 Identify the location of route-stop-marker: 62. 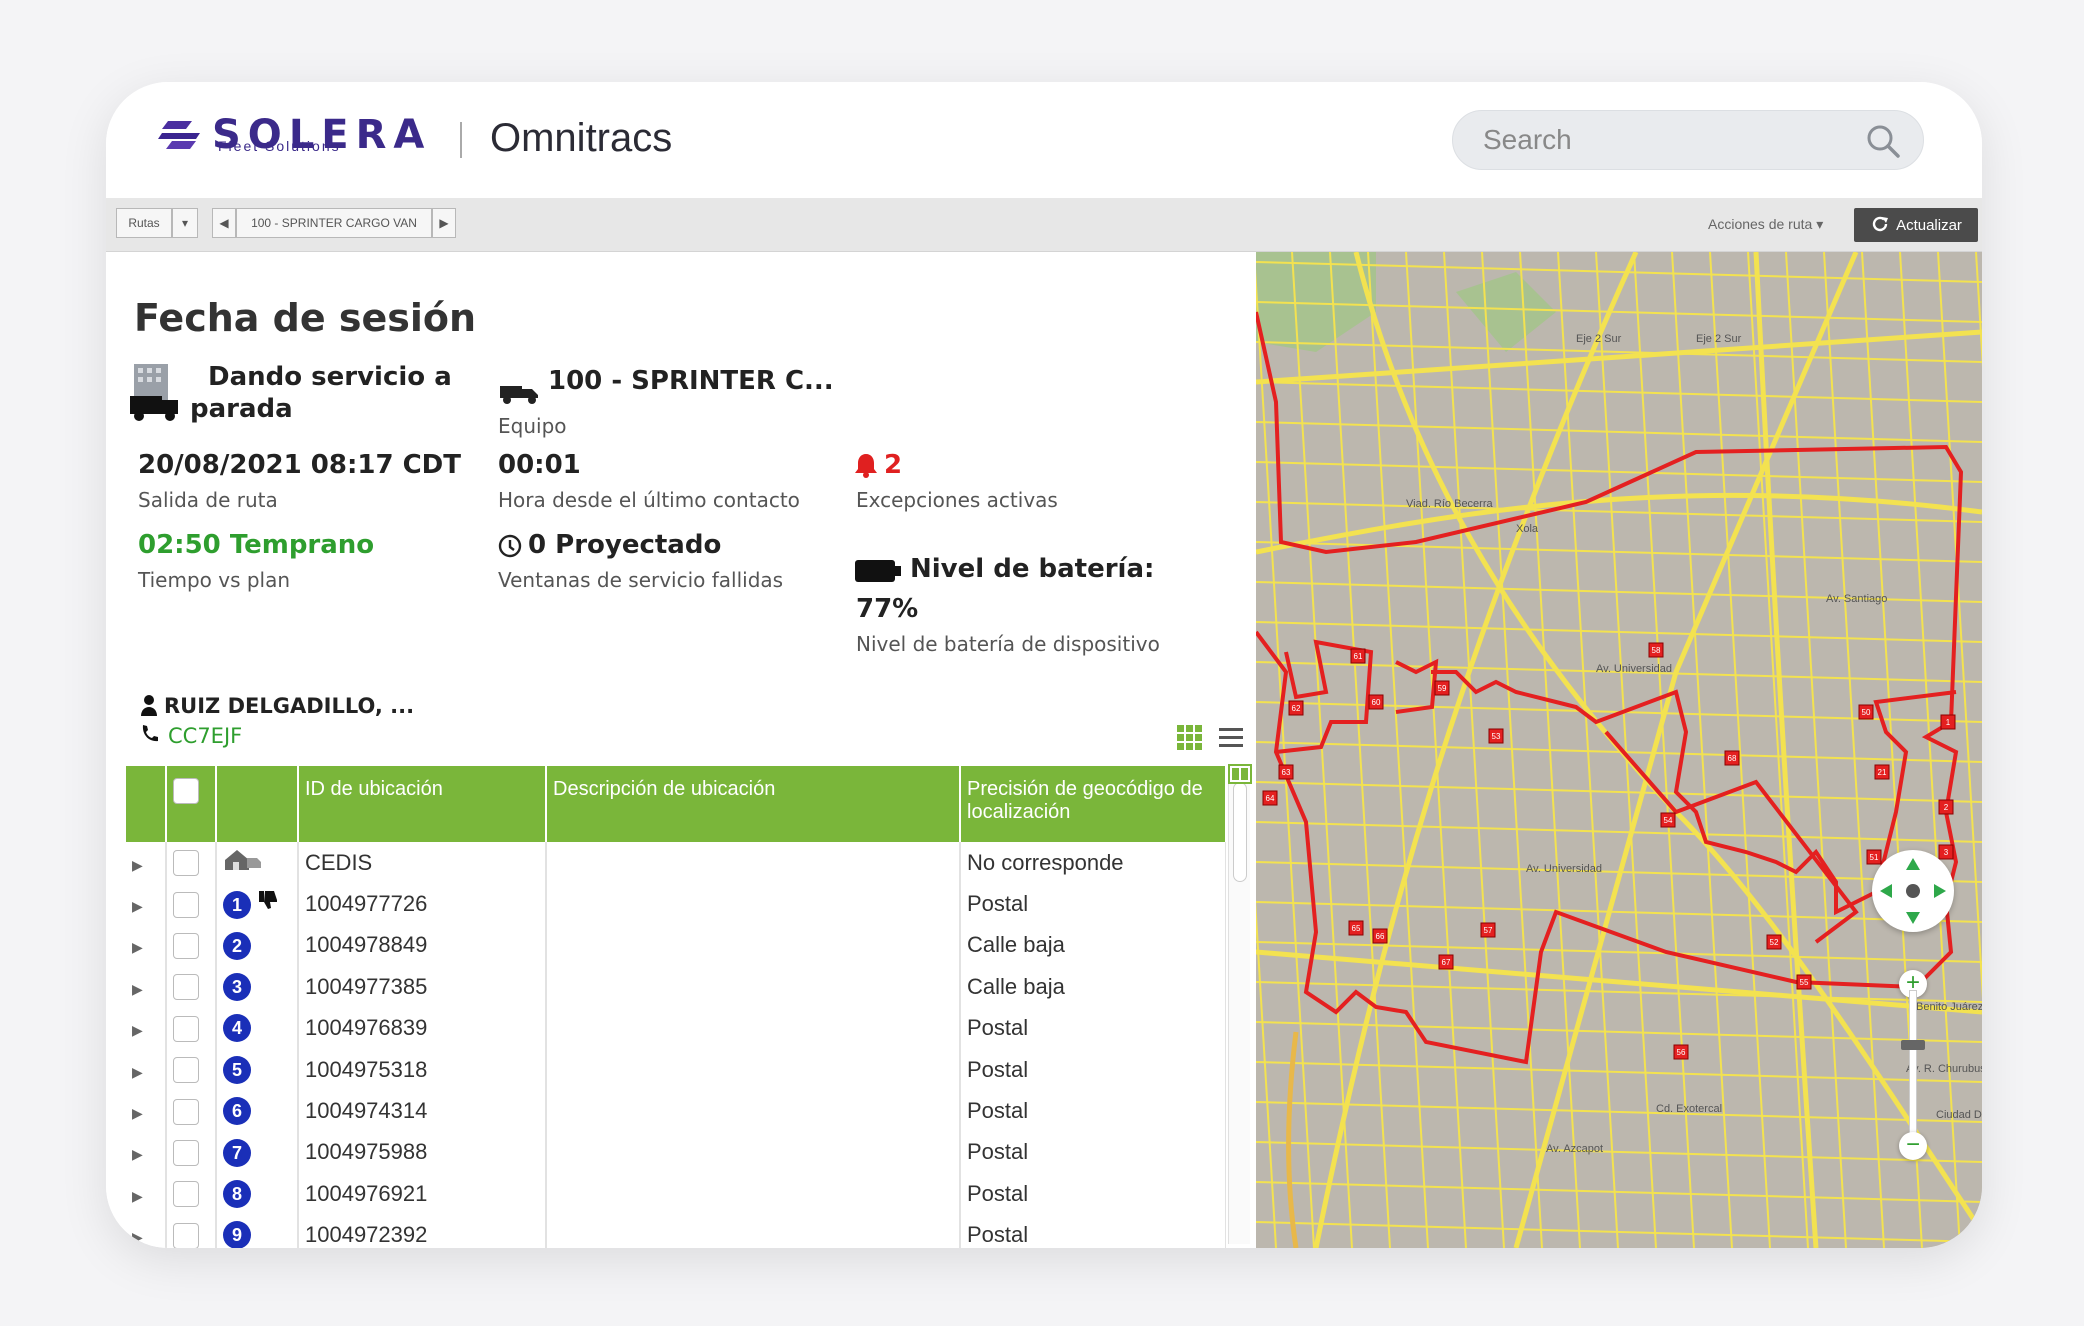
(1296, 708).